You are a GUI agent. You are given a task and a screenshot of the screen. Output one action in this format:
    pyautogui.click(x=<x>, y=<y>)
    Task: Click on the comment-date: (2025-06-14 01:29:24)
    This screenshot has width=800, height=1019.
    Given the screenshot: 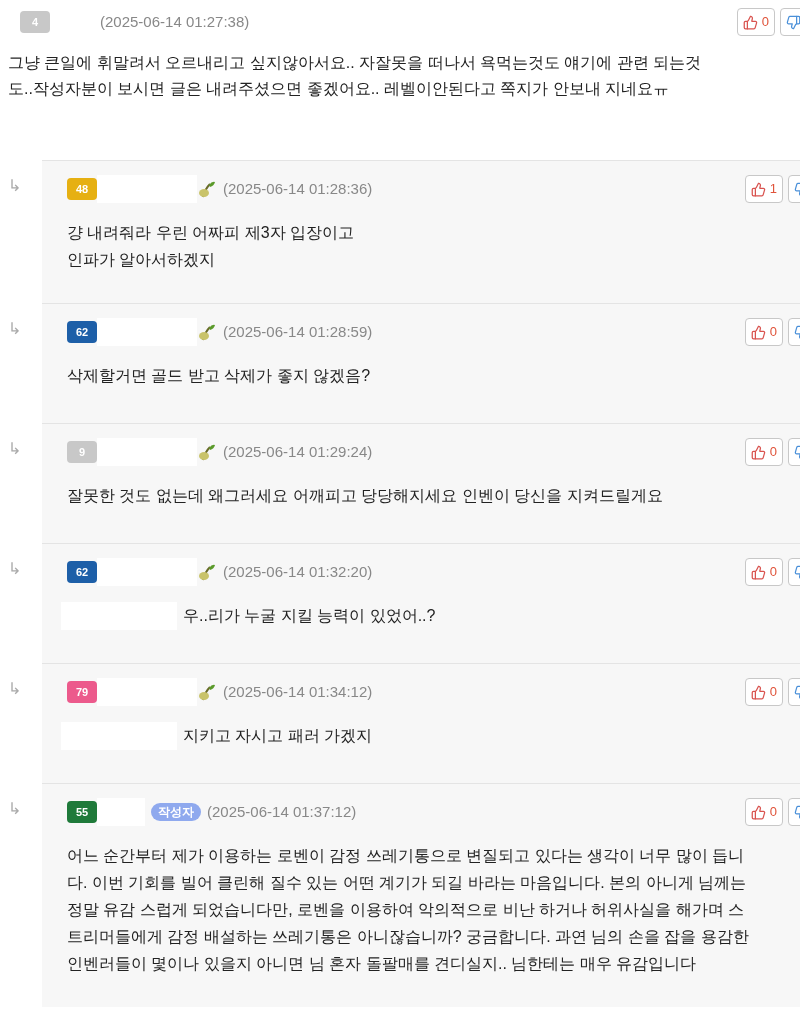 What is the action you would take?
    pyautogui.click(x=298, y=451)
    